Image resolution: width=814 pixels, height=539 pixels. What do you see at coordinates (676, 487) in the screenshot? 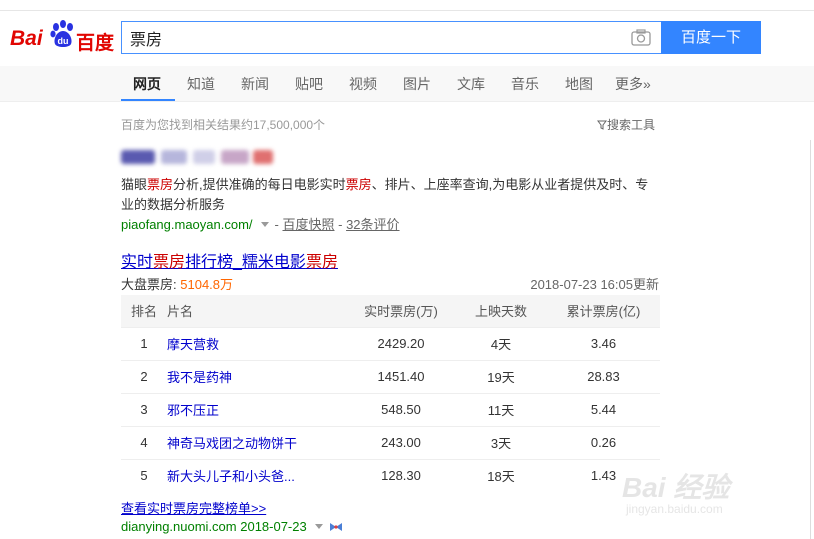
I see `watermark-brand: Bai 经验` at bounding box center [676, 487].